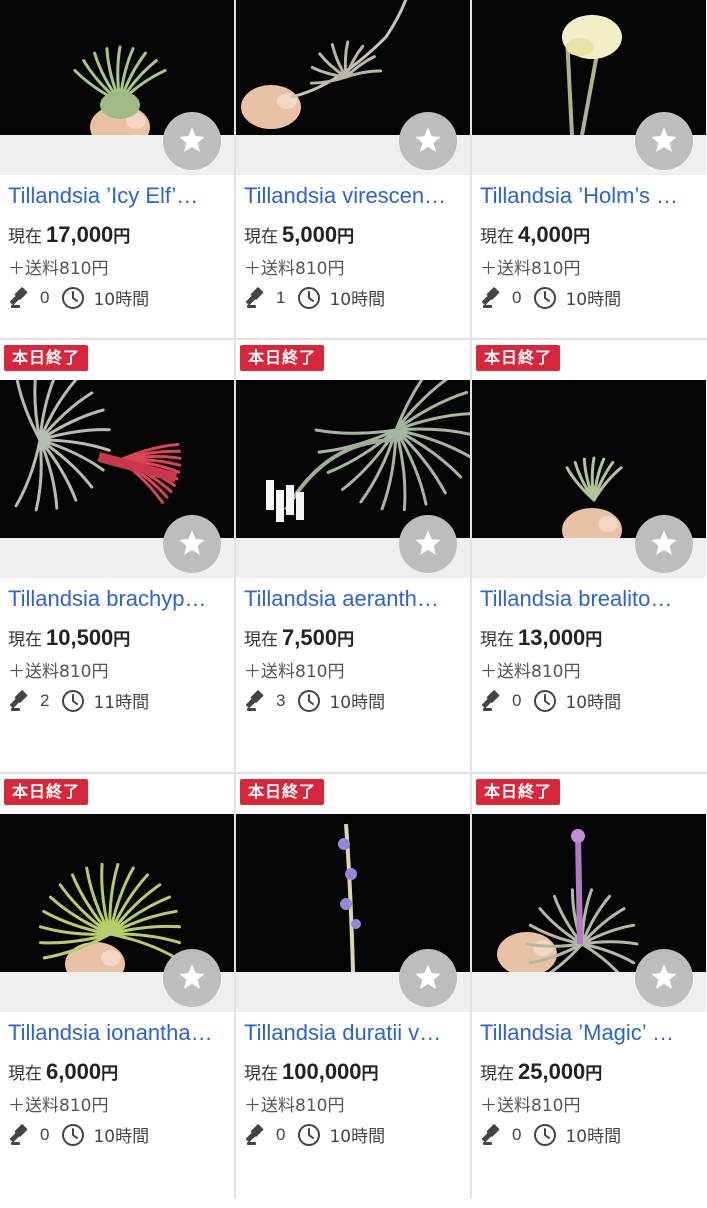  What do you see at coordinates (45, 700) in the screenshot?
I see `bid-count: 2` at bounding box center [45, 700].